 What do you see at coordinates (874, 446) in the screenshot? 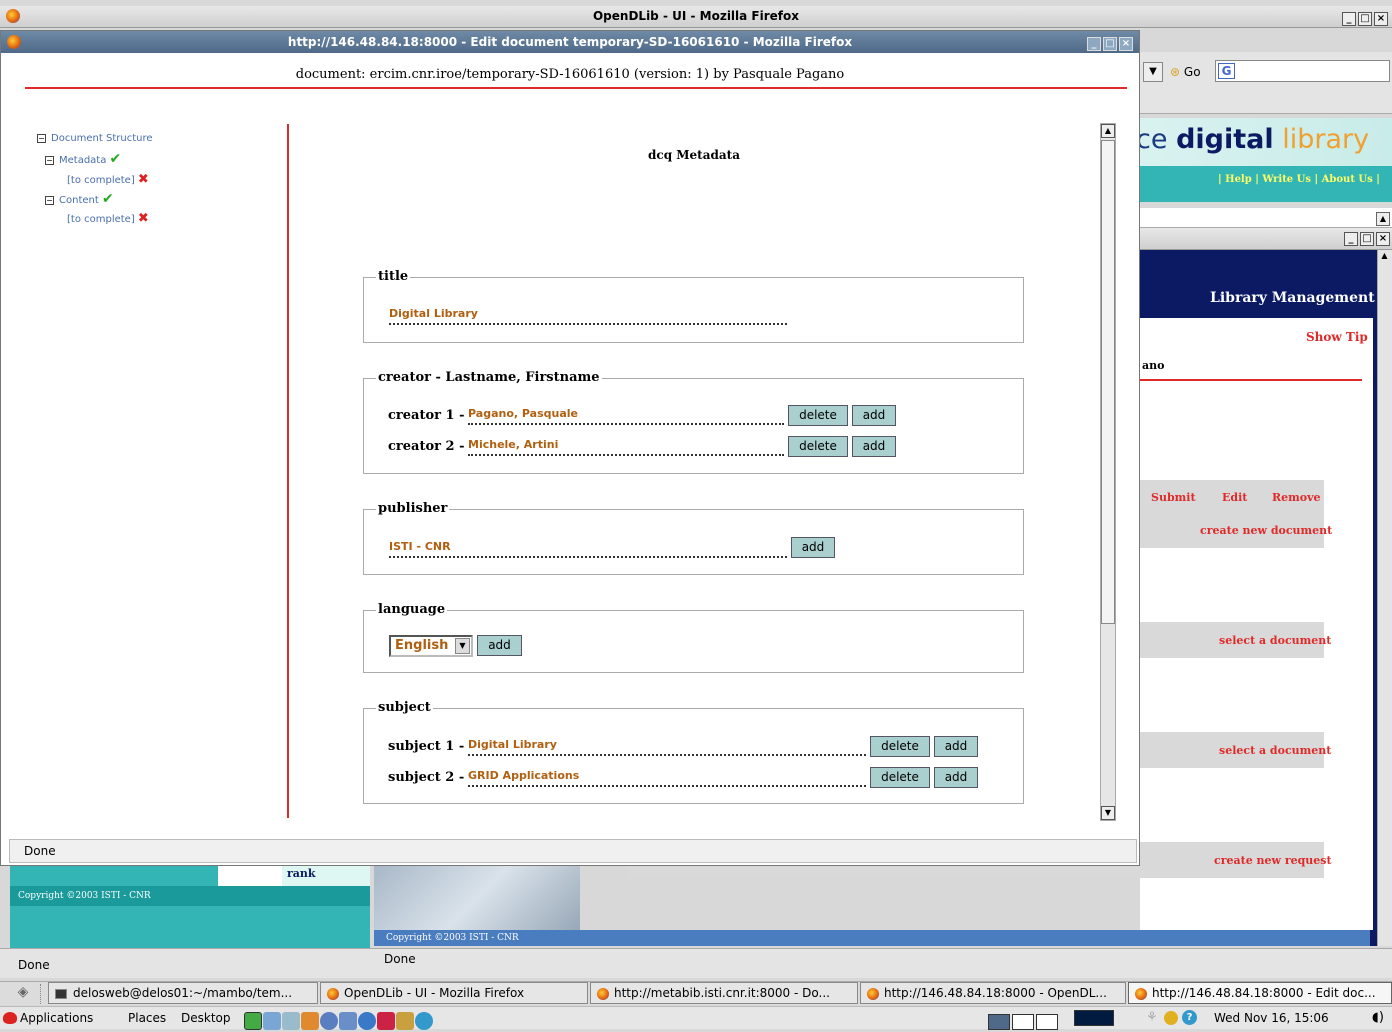
I see `creator-2-add-button: add` at bounding box center [874, 446].